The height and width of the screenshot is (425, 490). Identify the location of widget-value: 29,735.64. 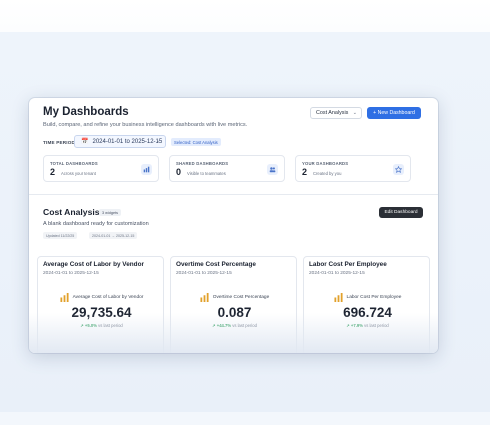
(101, 312).